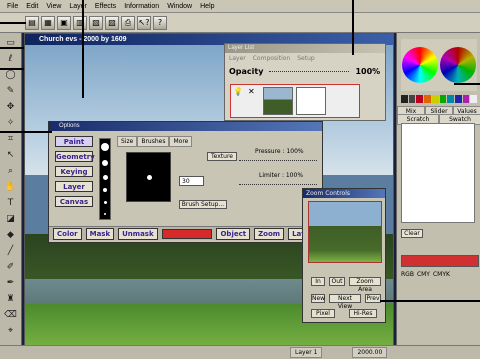 The image size is (480, 359). What do you see at coordinates (440, 261) in the screenshot?
I see `current-color-bar` at bounding box center [440, 261].